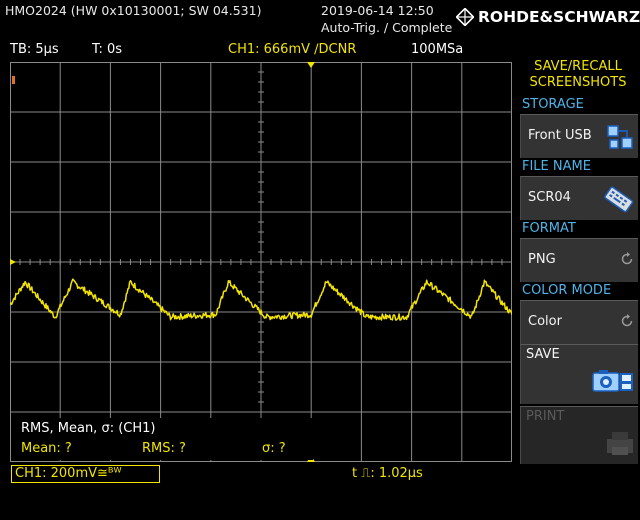 This screenshot has height=520, width=640. What do you see at coordinates (549, 228) in the screenshot?
I see `format-label: FORMAT` at bounding box center [549, 228].